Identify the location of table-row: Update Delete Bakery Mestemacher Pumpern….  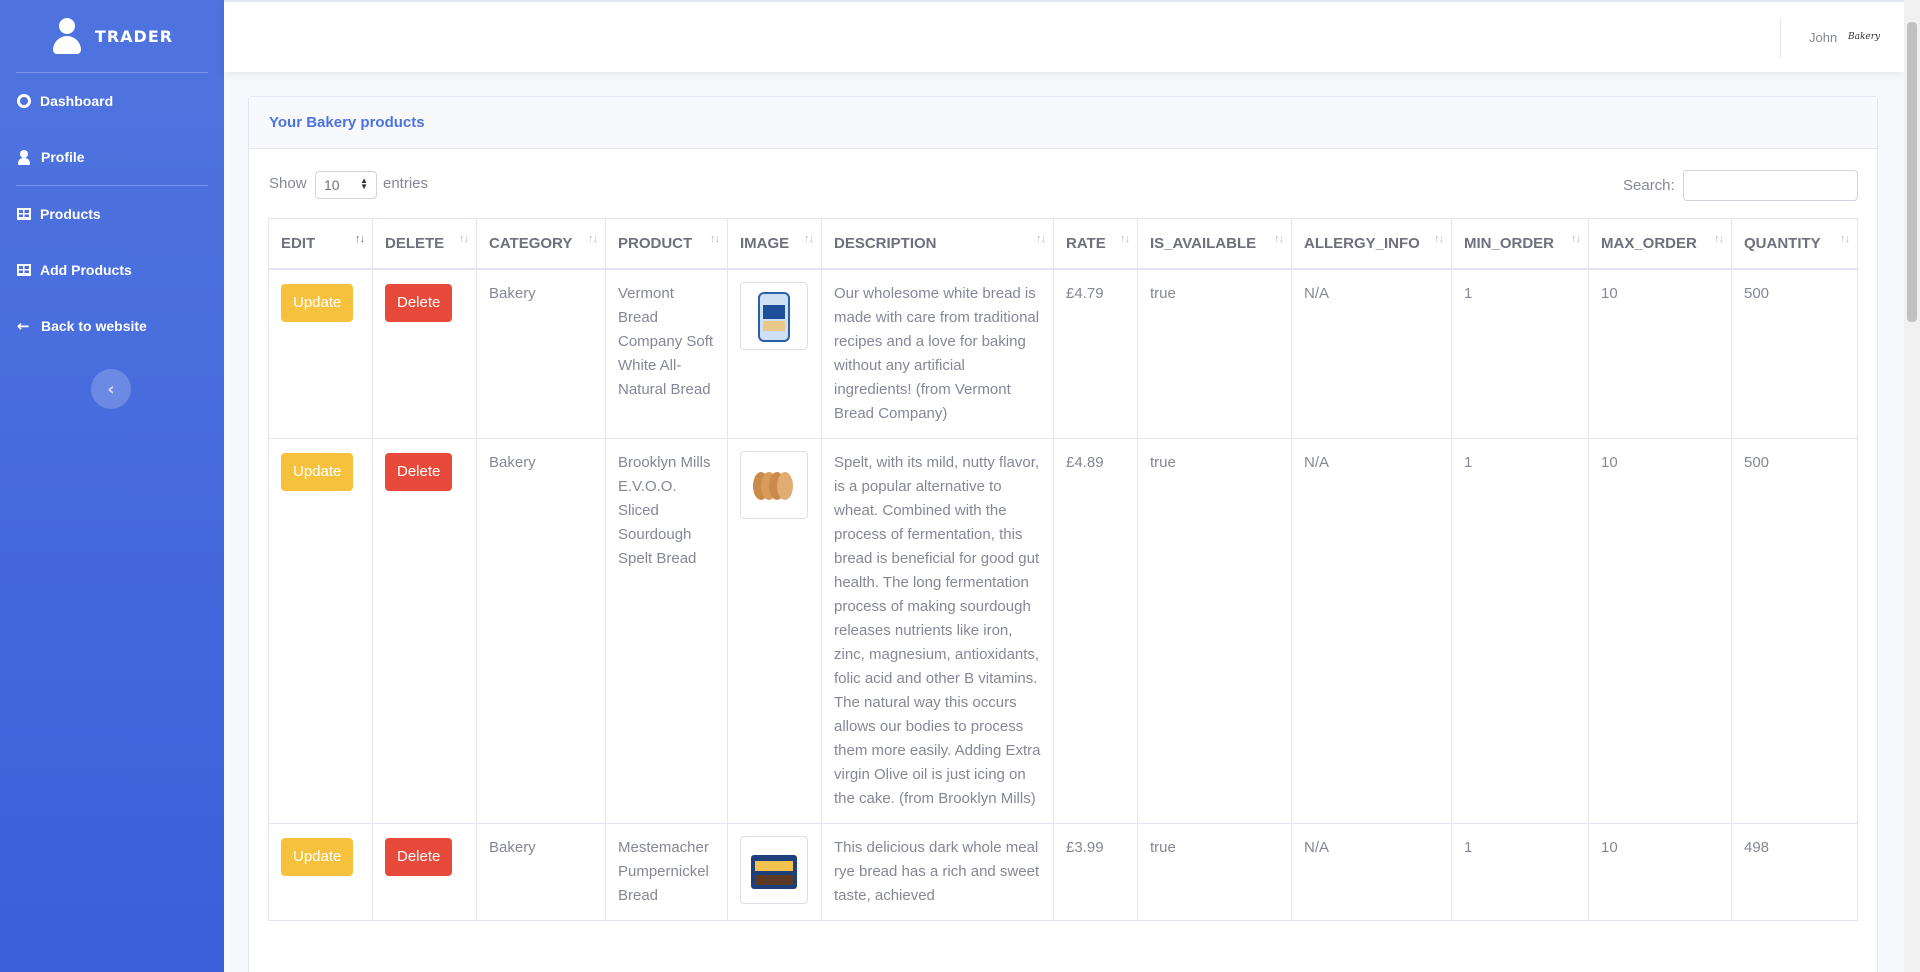
(1063, 871).